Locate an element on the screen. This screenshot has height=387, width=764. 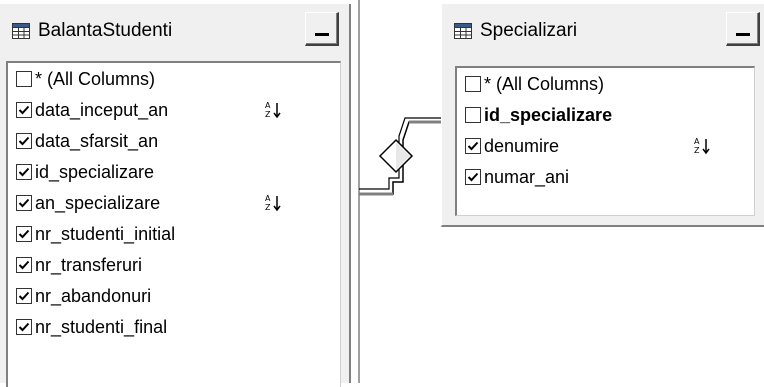
column-row-nr-studenti-final: nr_studenti_final is located at coordinates (91, 327).